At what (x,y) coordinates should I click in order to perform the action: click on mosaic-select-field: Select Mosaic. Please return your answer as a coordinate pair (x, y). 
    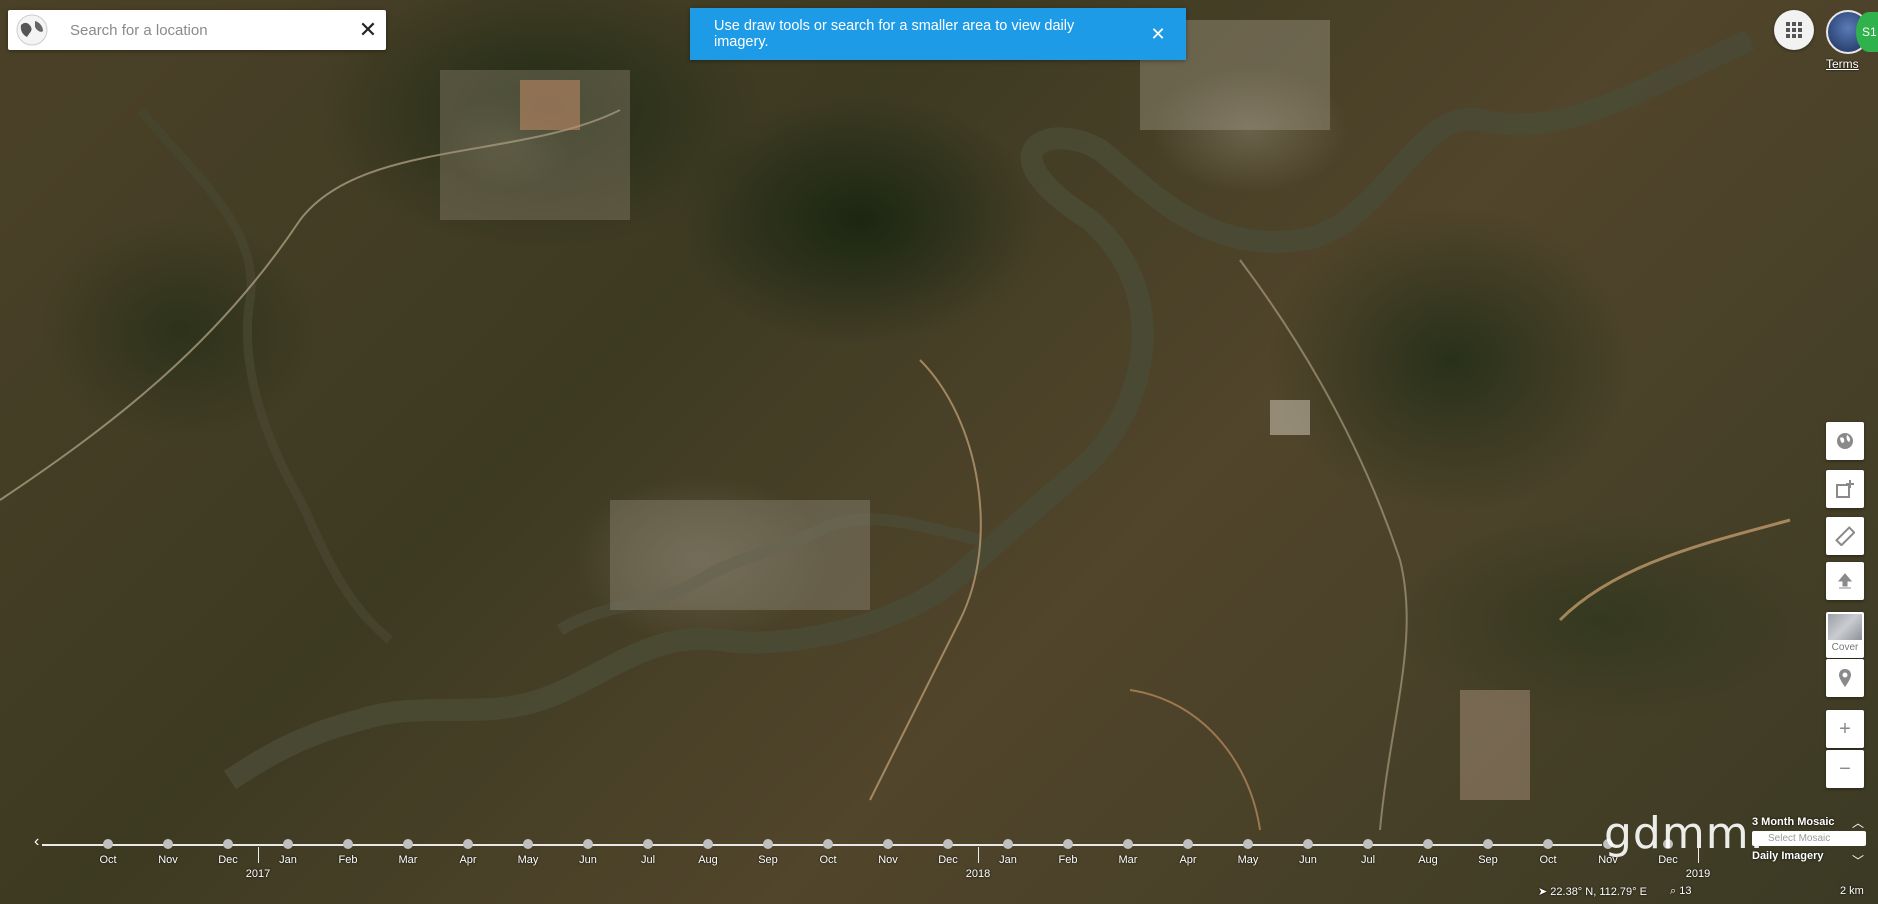
    Looking at the image, I should click on (1809, 838).